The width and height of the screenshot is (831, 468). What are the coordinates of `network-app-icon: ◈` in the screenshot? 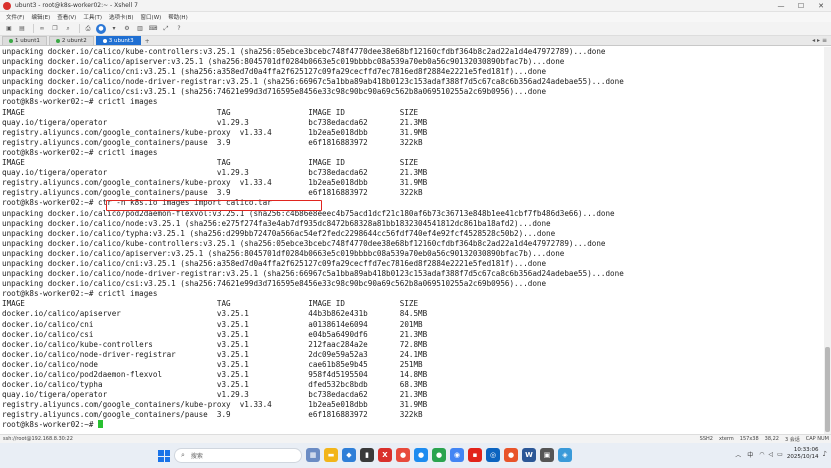 It's located at (565, 455).